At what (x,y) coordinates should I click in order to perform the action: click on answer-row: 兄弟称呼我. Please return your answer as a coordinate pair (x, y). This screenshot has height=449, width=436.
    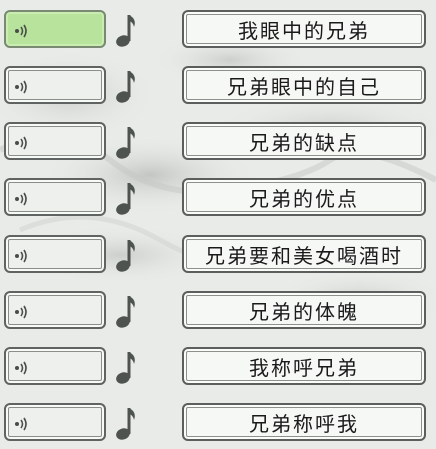
    Looking at the image, I should click on (218, 425).